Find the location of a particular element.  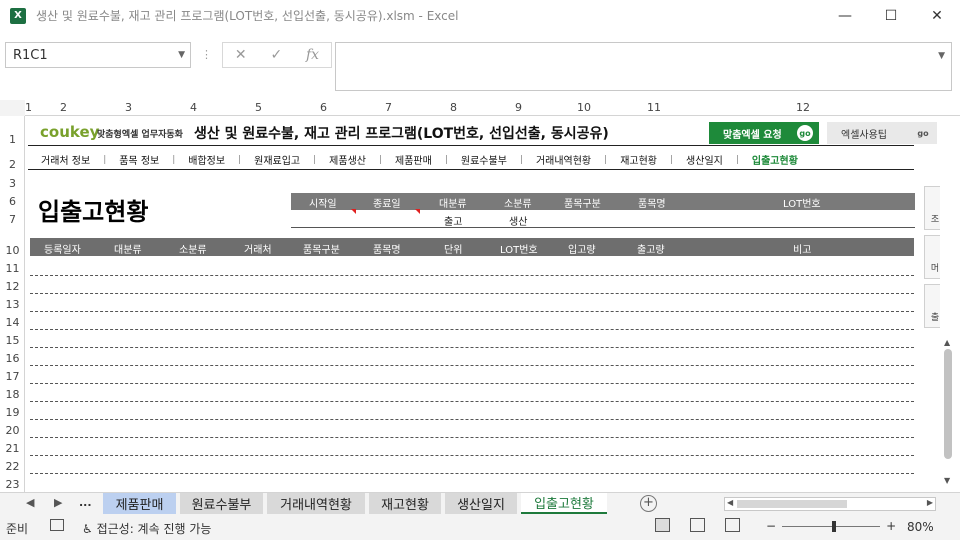

zoom-out-icon: − is located at coordinates (771, 526).